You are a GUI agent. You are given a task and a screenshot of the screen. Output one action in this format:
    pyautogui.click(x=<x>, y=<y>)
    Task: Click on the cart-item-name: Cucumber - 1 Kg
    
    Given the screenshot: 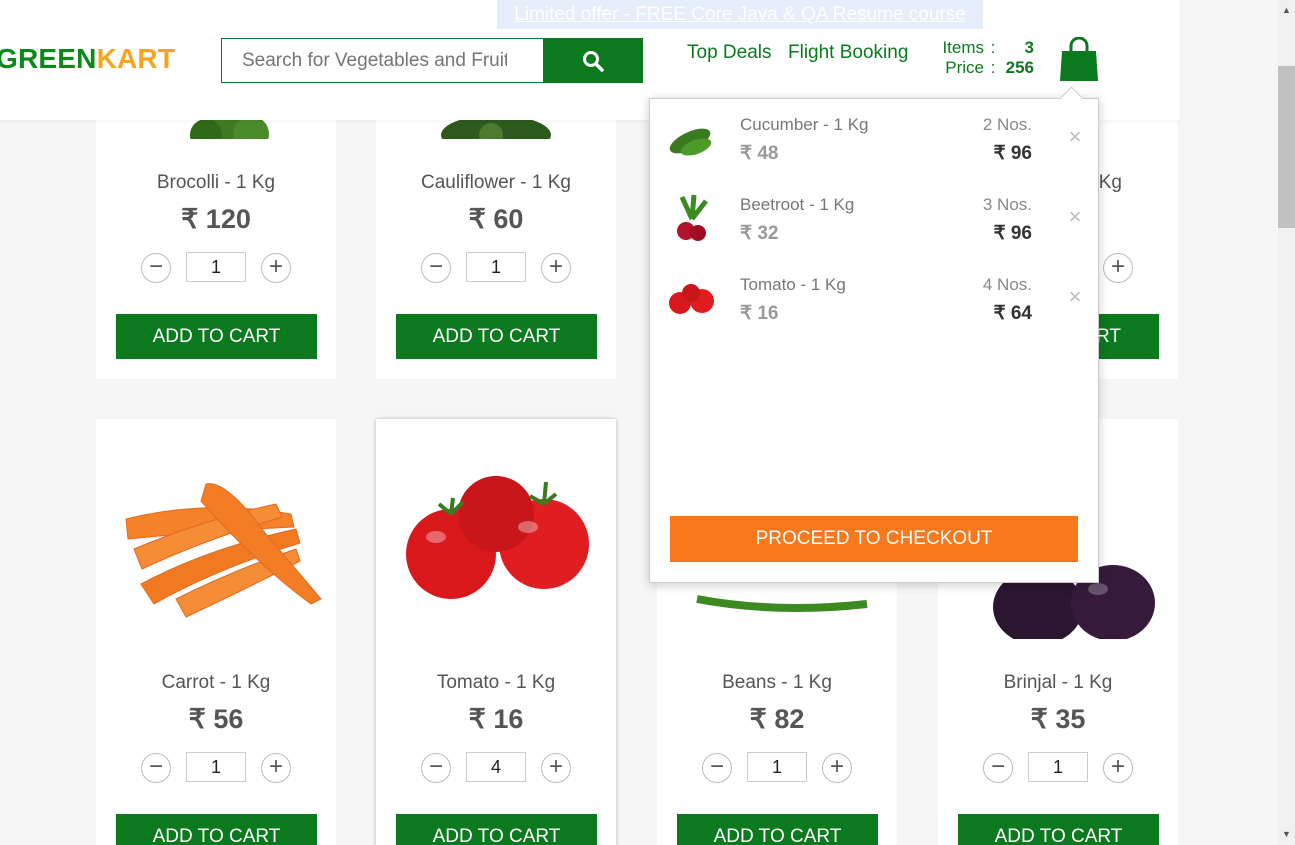 What is the action you would take?
    pyautogui.click(x=804, y=124)
    